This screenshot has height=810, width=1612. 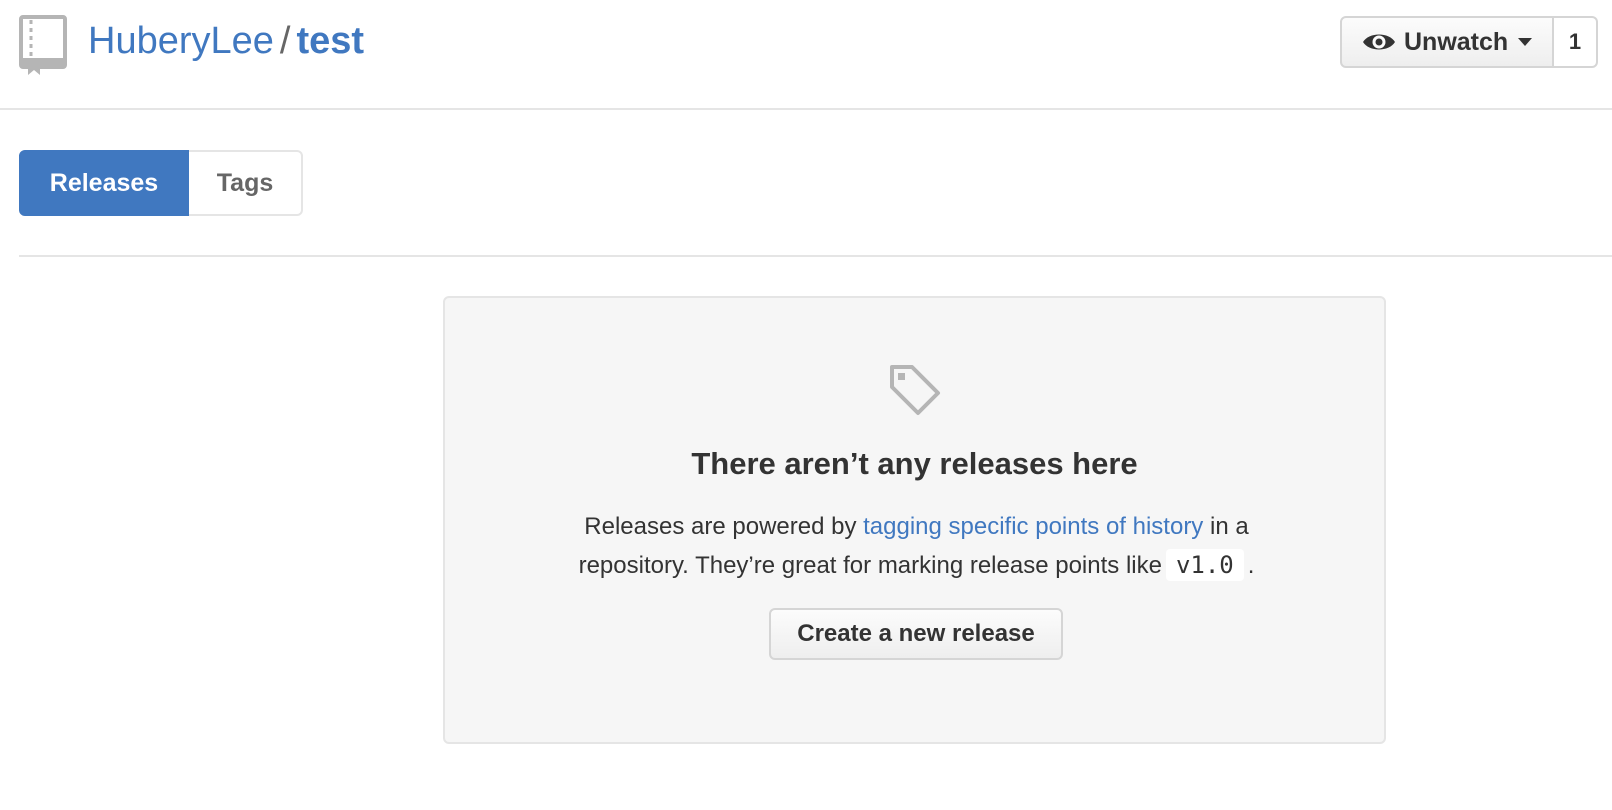 I want to click on repo-book-icon, so click(x=43, y=45).